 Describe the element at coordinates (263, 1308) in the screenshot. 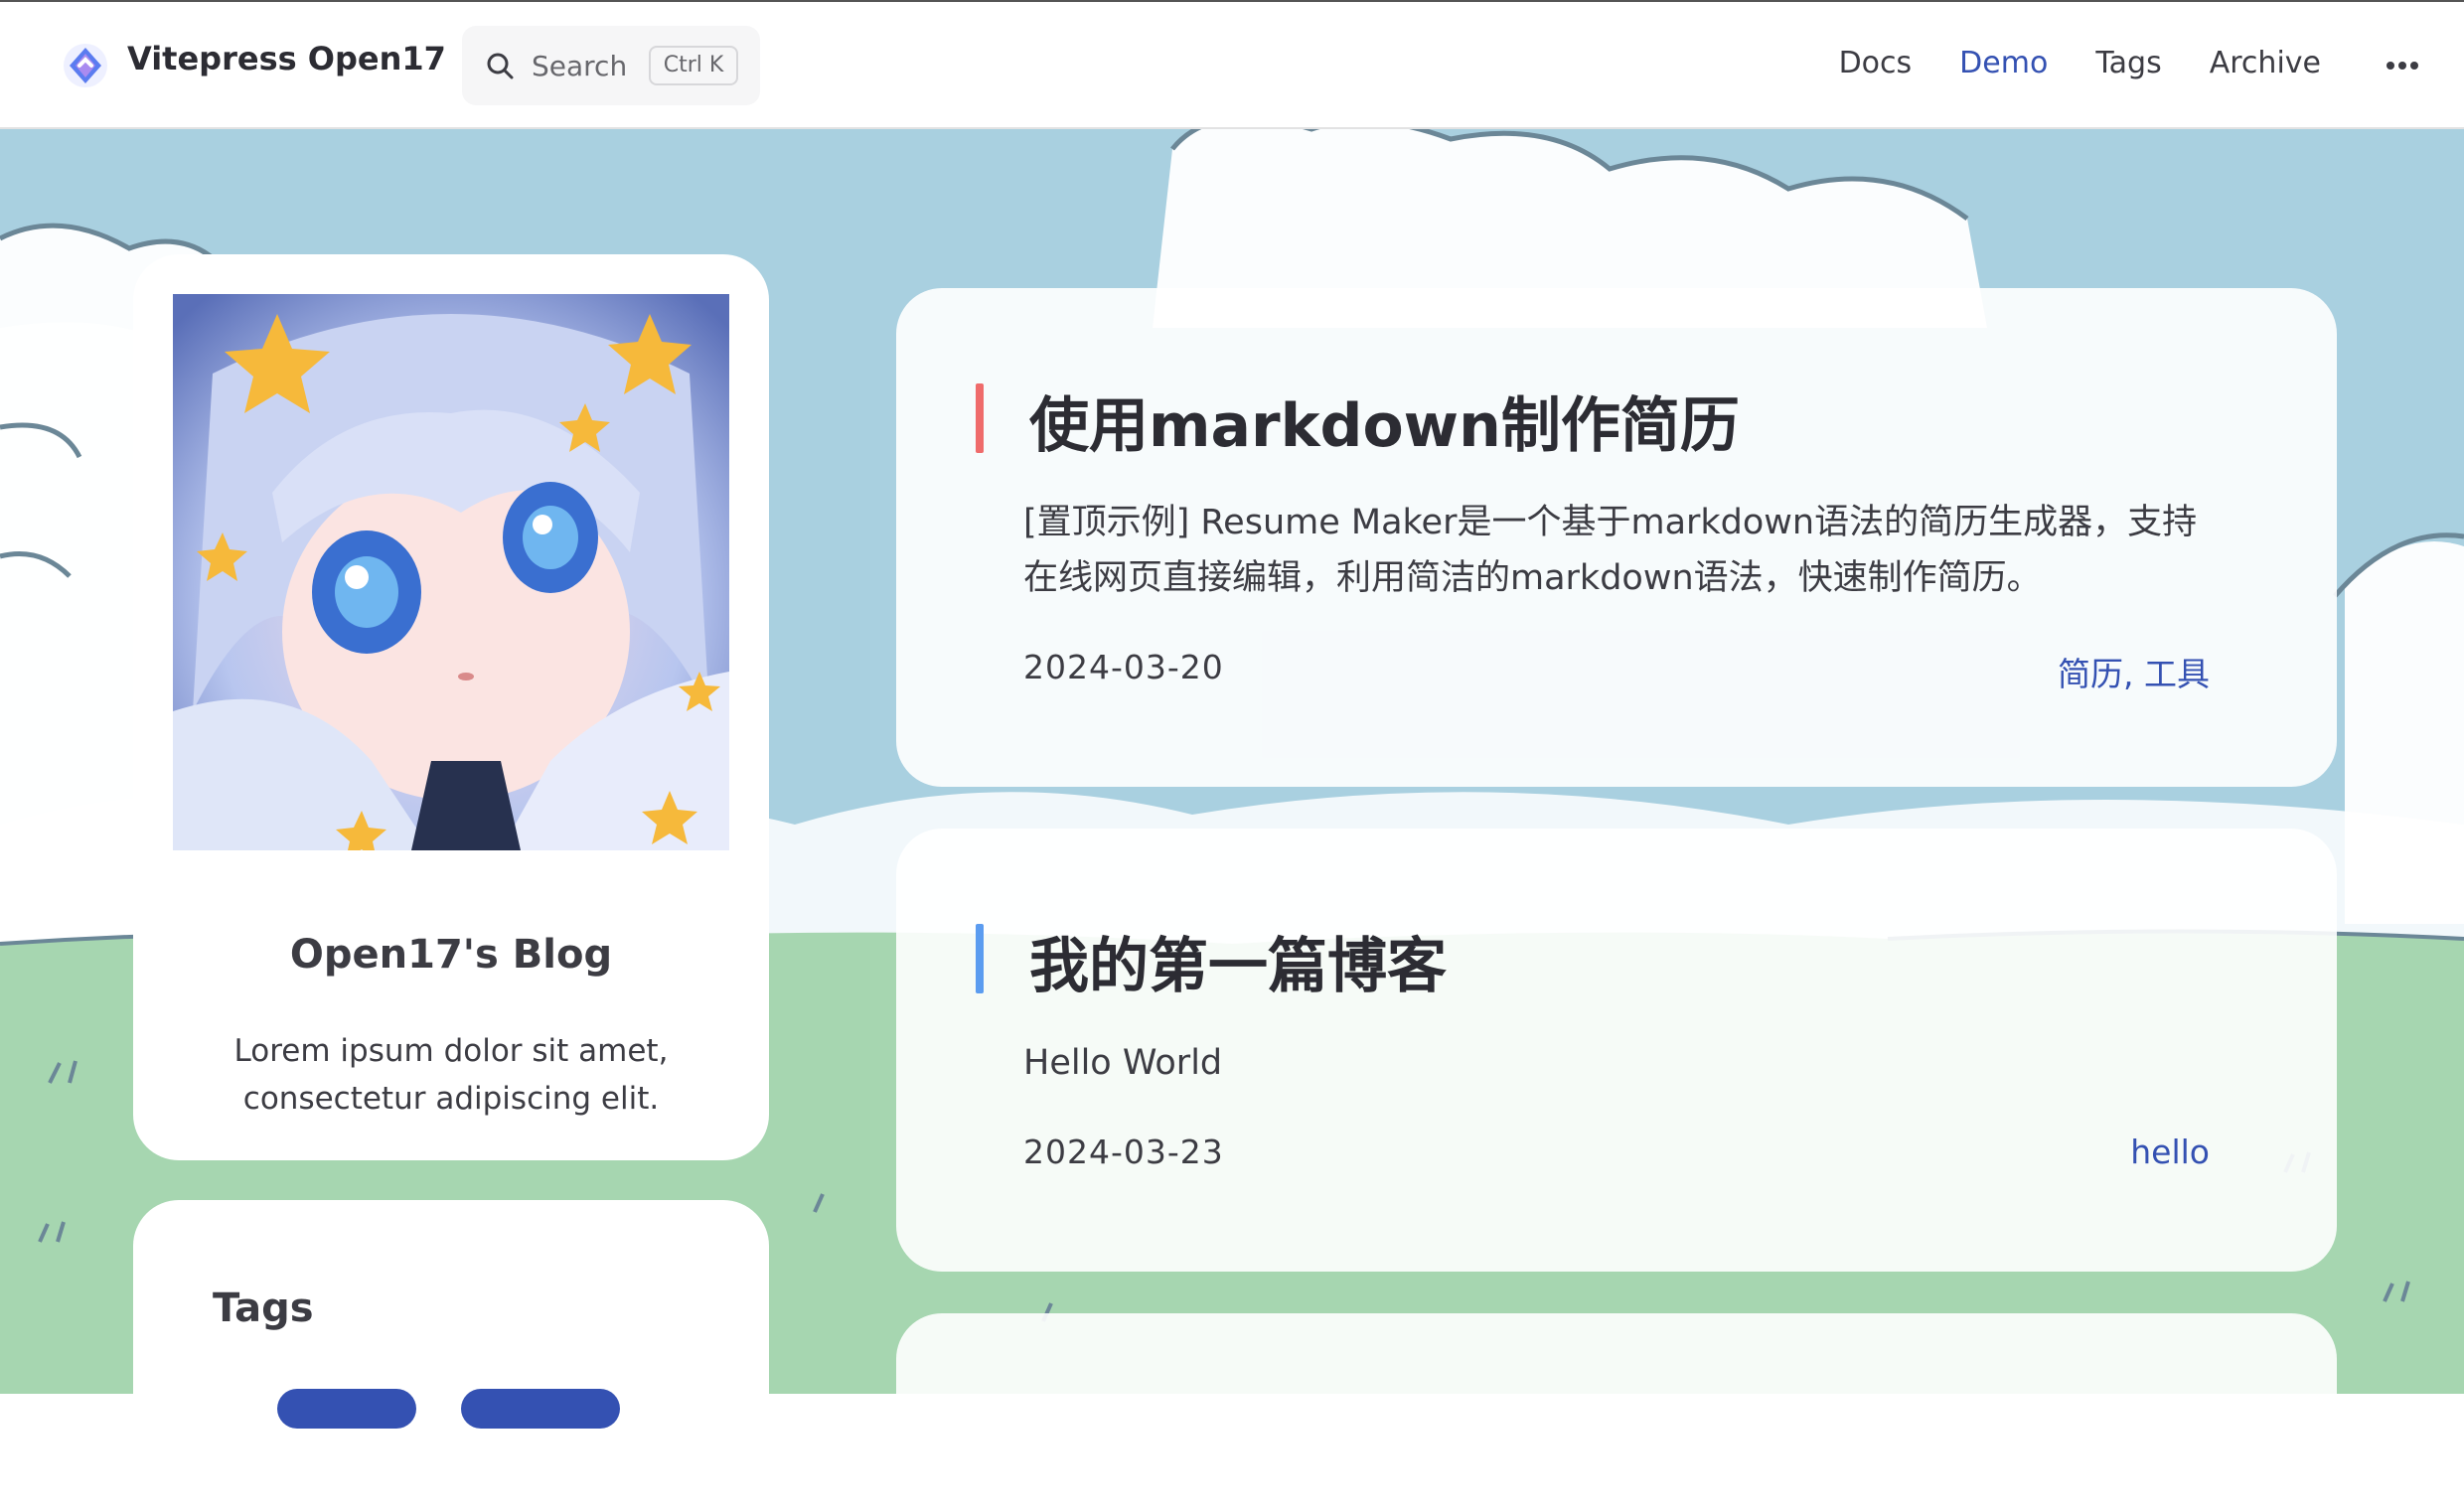

I see `tags-title: Tags` at that location.